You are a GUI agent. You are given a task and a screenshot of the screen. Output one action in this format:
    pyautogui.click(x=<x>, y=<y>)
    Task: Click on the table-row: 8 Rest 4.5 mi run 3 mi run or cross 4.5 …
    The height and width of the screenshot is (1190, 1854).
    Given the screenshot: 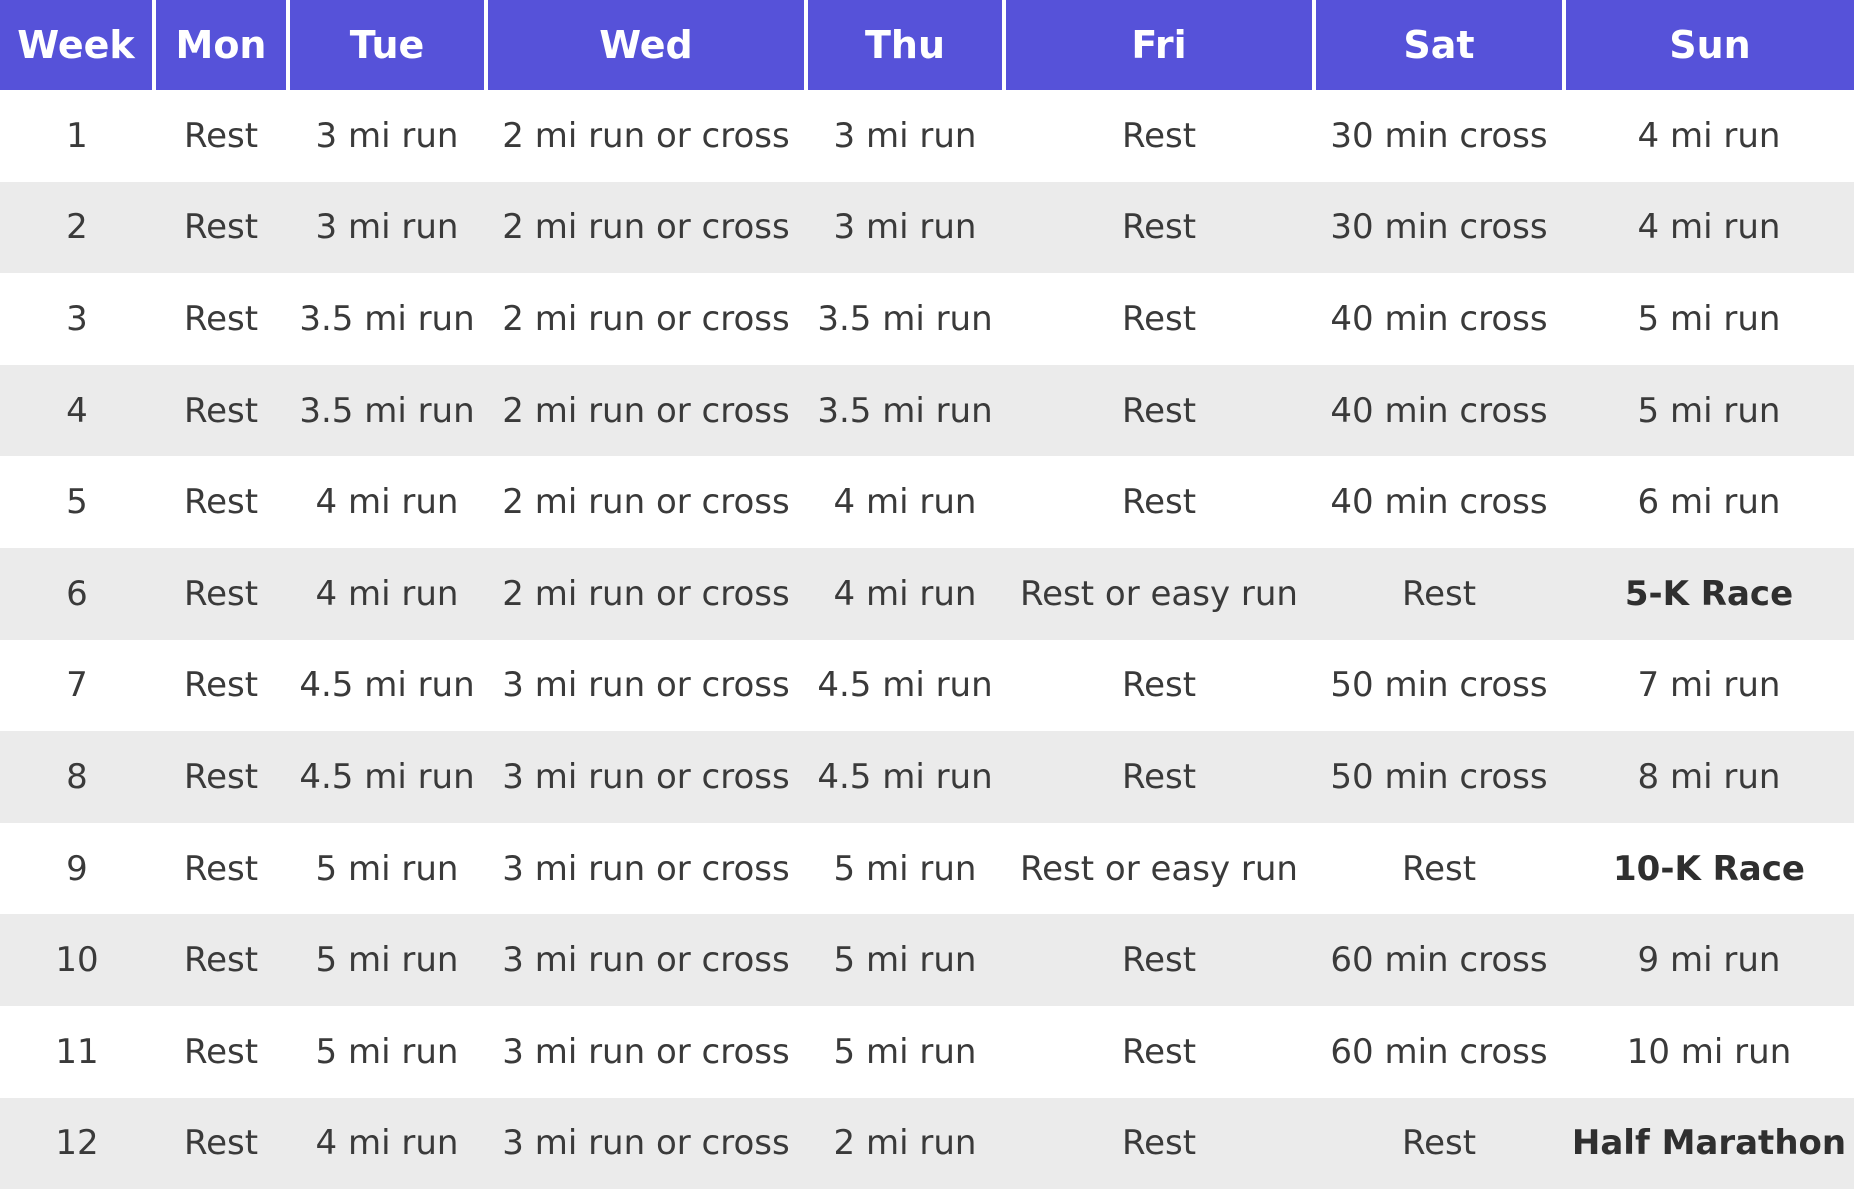 What is the action you would take?
    pyautogui.click(x=927, y=777)
    